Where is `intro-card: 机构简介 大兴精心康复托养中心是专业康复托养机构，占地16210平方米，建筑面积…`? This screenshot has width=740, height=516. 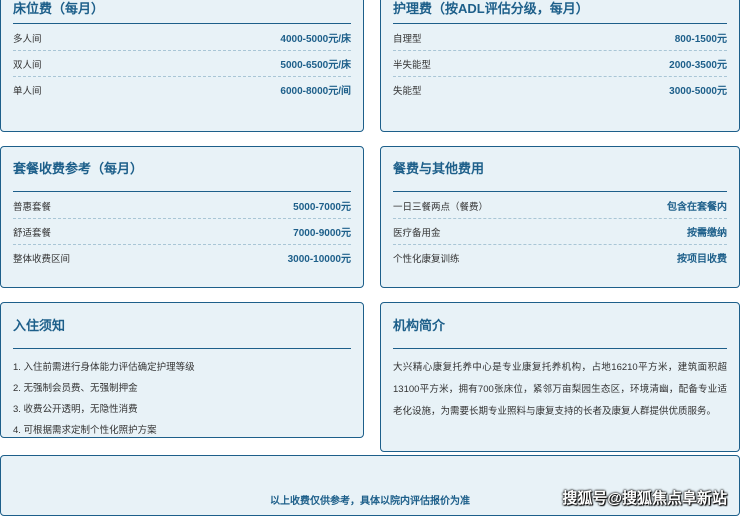 intro-card: 机构简介 大兴精心康复托养中心是专业康复托养机构，占地16210平方米，建筑面积… is located at coordinates (560, 377).